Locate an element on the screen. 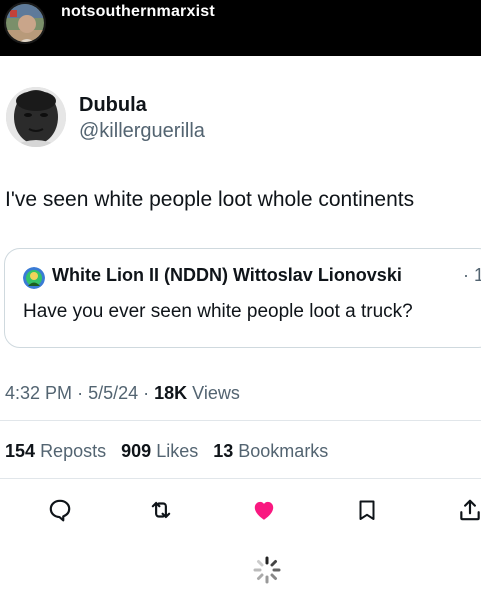 The image size is (481, 600). author-handle: @killerguerilla is located at coordinates (142, 131).